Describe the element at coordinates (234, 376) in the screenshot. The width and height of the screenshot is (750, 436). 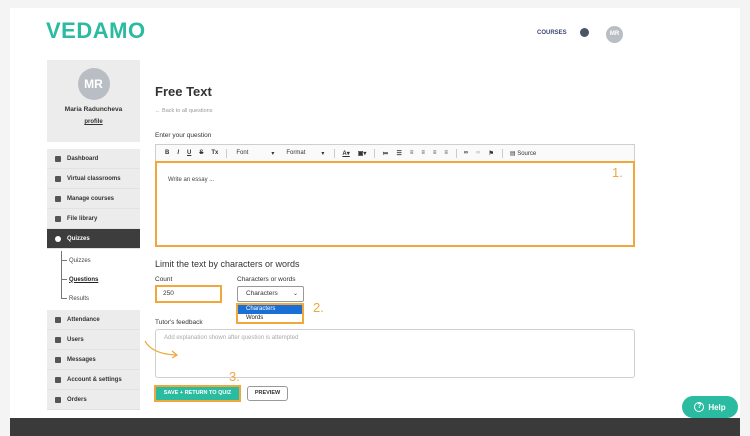
I see `step-3-marker: 3.` at that location.